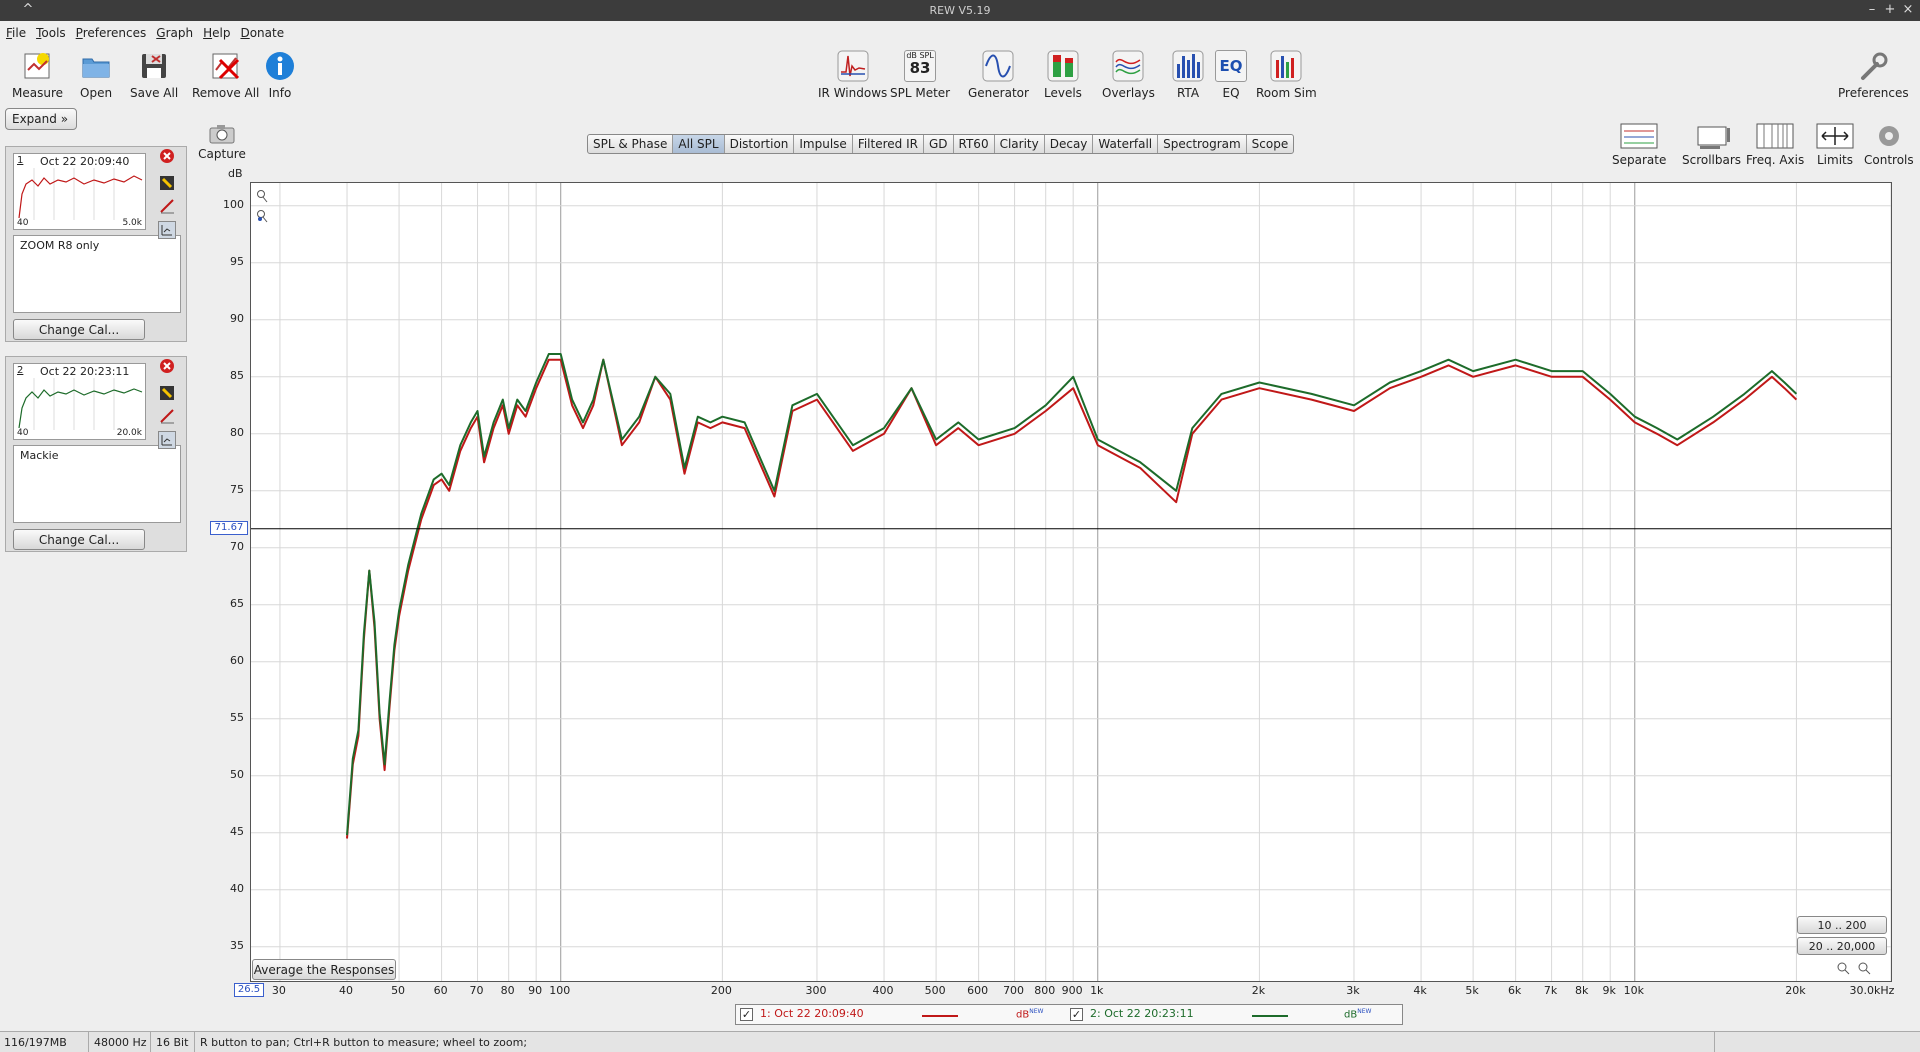 The height and width of the screenshot is (1052, 1920). I want to click on legend-unit-2: dBNEW, so click(1358, 1014).